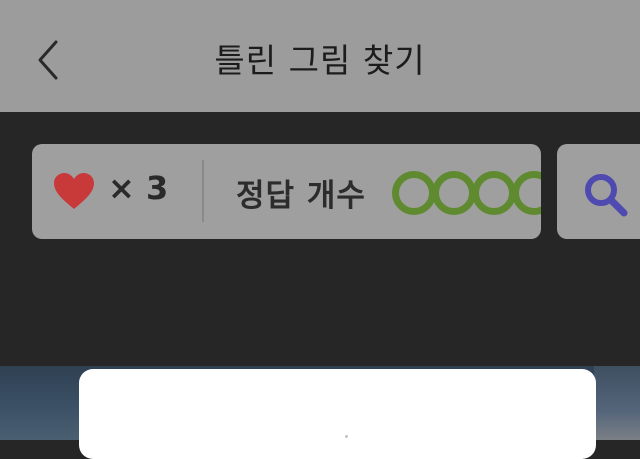  I want to click on answer-count-label: 정답 개수, so click(301, 196).